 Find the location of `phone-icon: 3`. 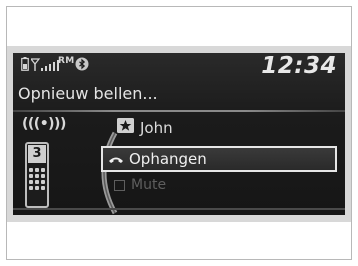

phone-icon: 3 is located at coordinates (37, 175).